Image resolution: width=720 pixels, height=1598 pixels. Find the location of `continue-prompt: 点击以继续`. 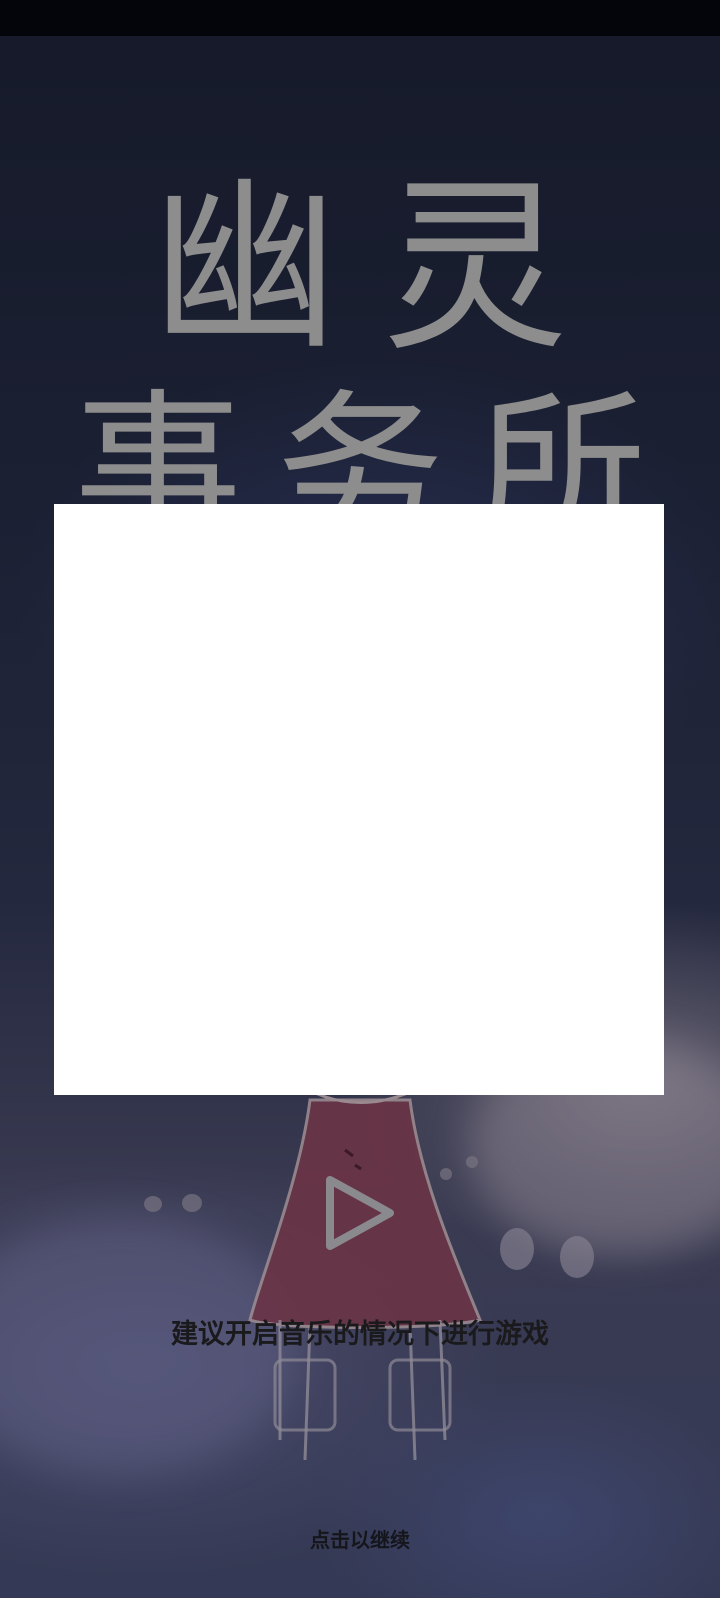

continue-prompt: 点击以继续 is located at coordinates (360, 1538).